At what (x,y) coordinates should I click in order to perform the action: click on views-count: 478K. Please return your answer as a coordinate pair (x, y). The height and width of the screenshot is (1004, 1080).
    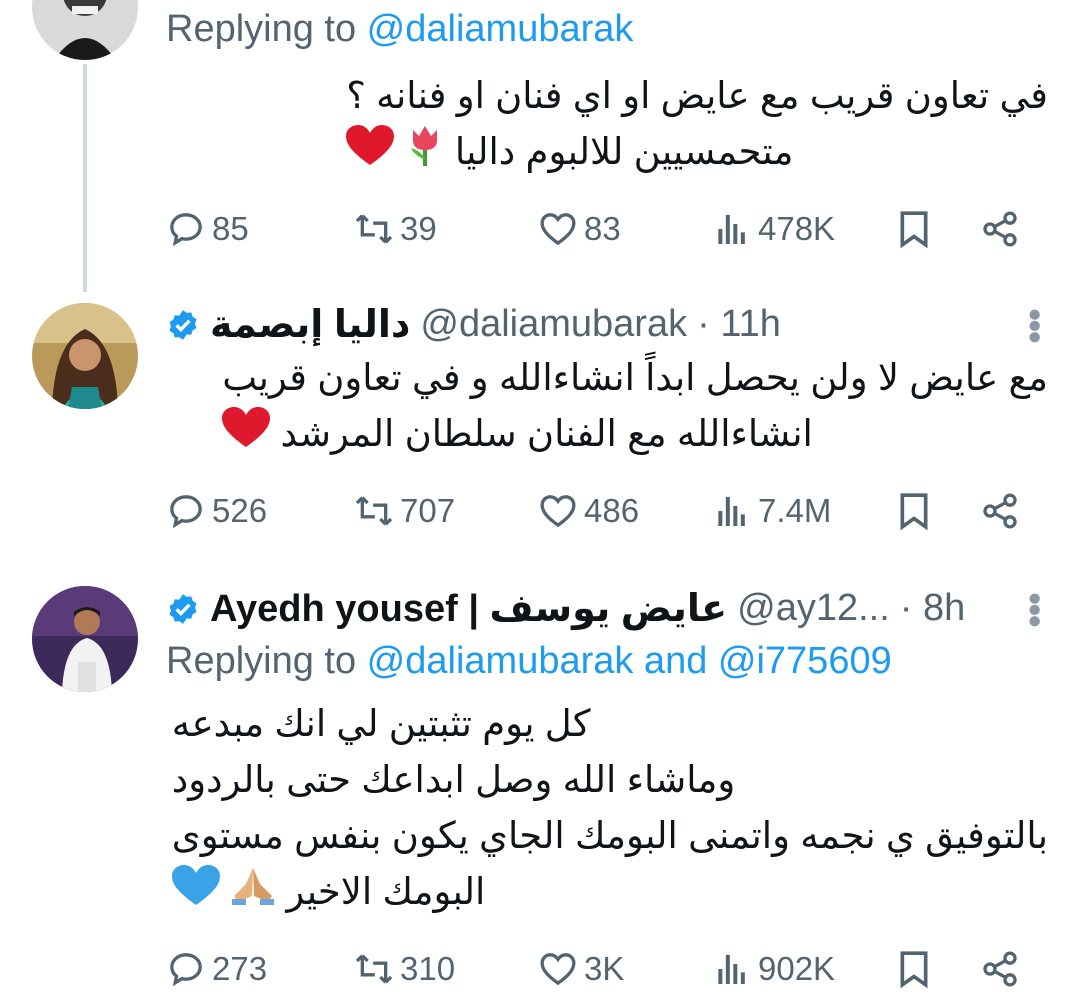
    Looking at the image, I should click on (797, 228).